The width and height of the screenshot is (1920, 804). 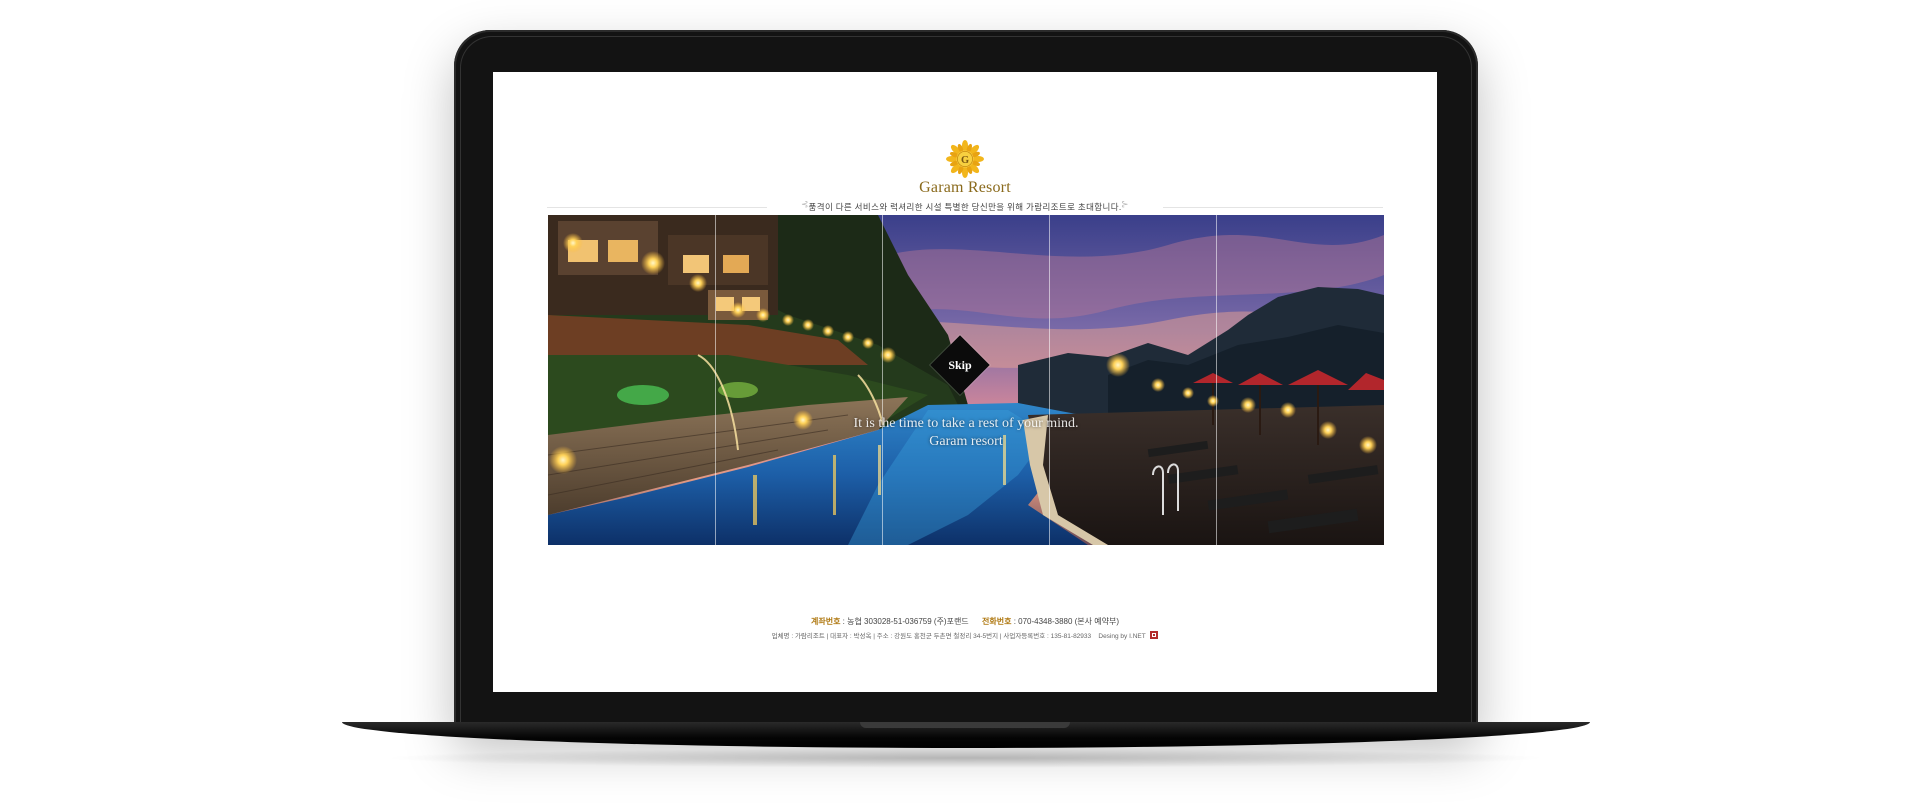 I want to click on certification-mark-icon, so click(x=1154, y=635).